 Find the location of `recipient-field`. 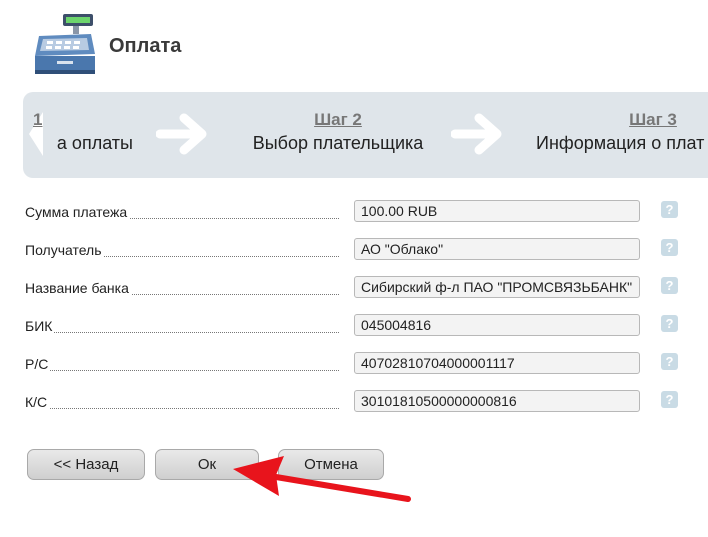

recipient-field is located at coordinates (497, 249).